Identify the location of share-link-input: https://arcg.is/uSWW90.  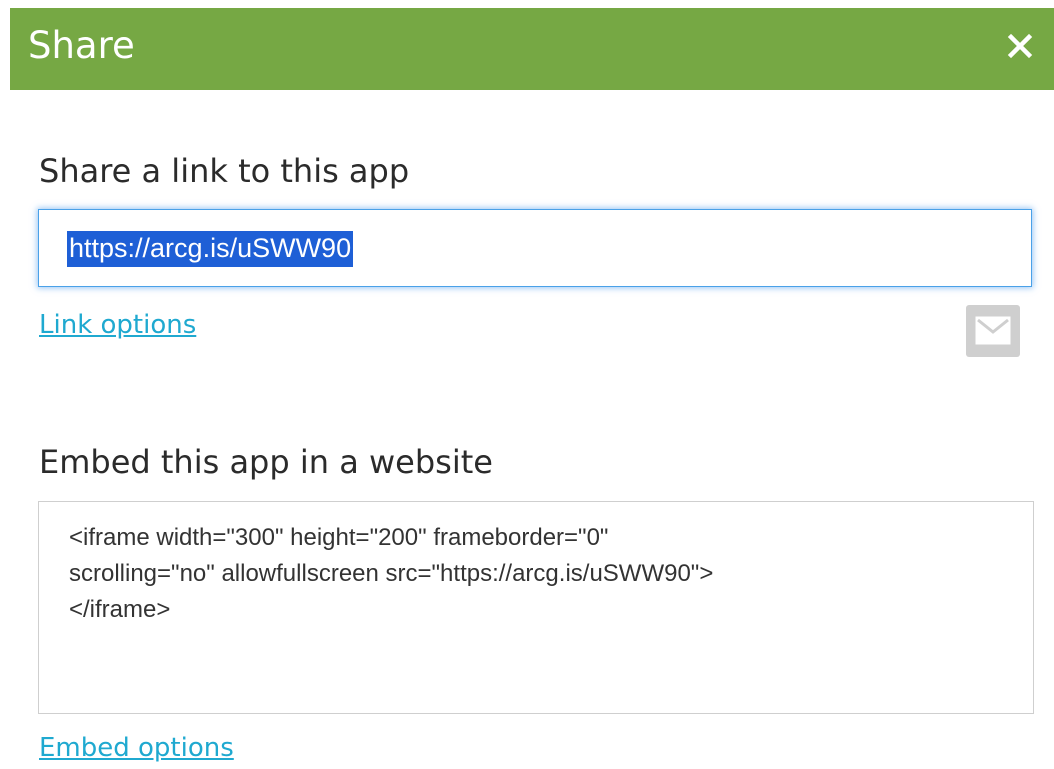
(535, 248).